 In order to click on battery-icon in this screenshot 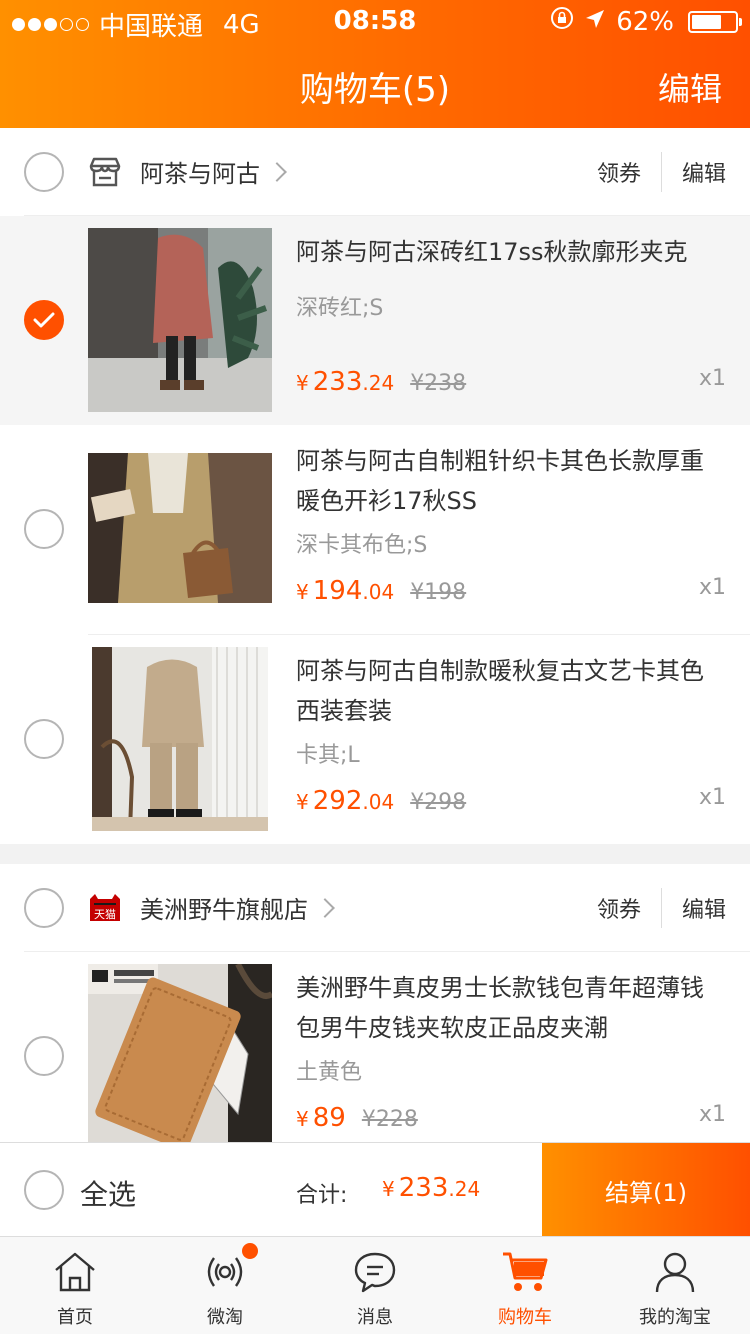, I will do `click(715, 21)`.